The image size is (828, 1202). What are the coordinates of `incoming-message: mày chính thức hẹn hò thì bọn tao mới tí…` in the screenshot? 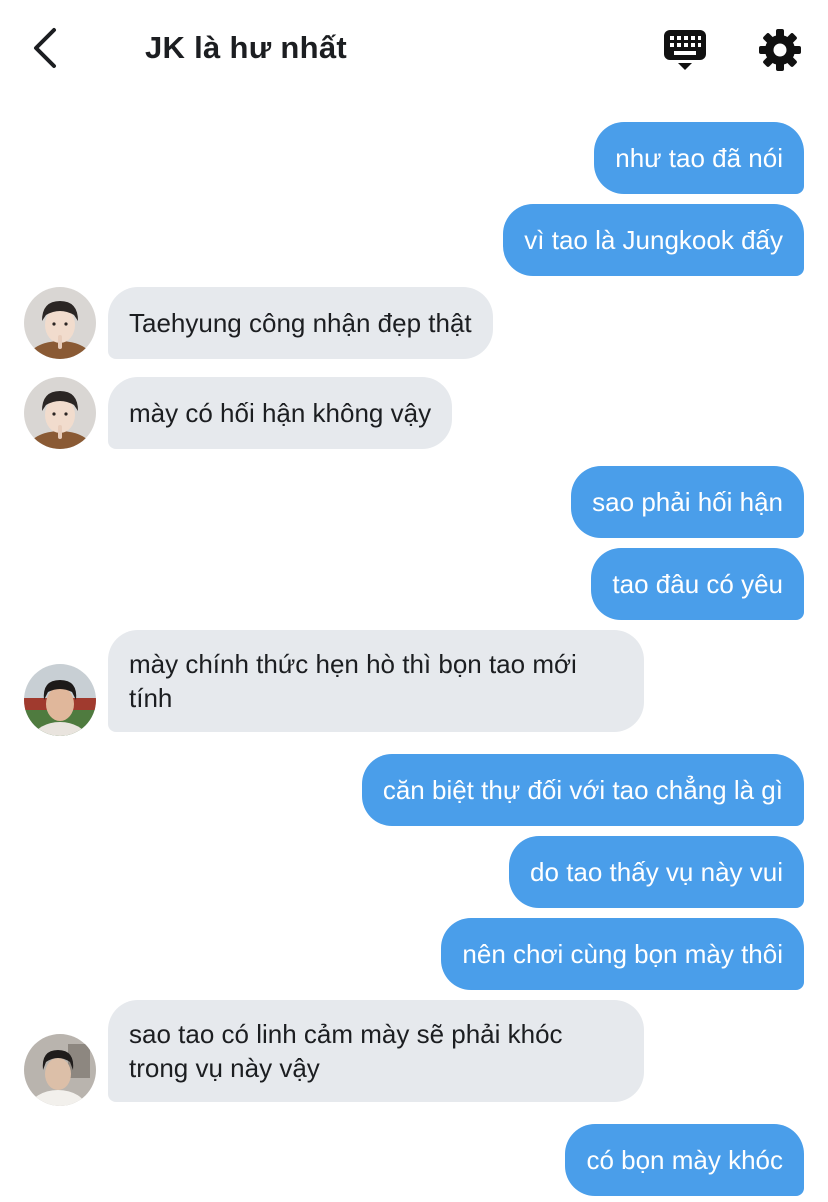 It's located at (376, 681).